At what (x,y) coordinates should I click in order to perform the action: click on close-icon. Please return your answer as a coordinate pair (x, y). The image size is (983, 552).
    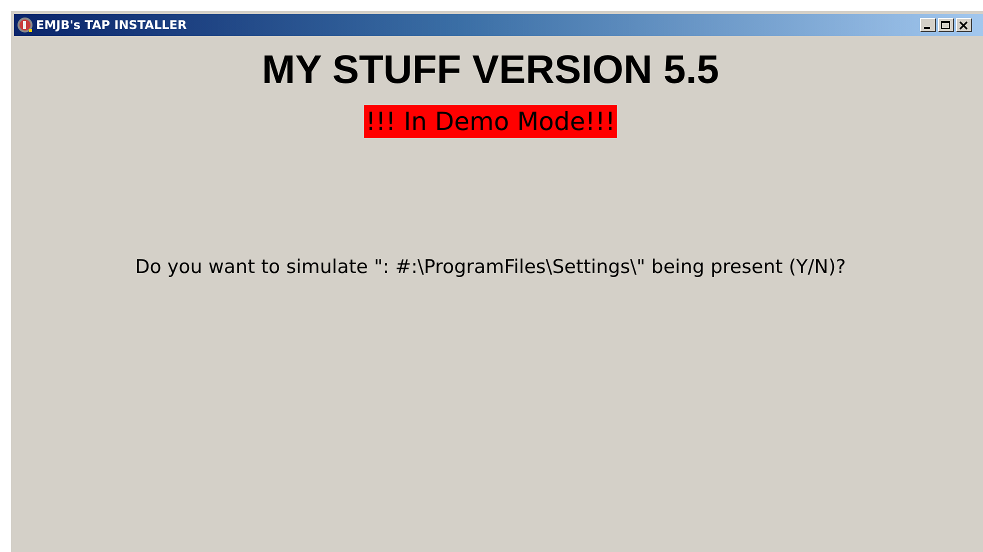
    Looking at the image, I should click on (964, 25).